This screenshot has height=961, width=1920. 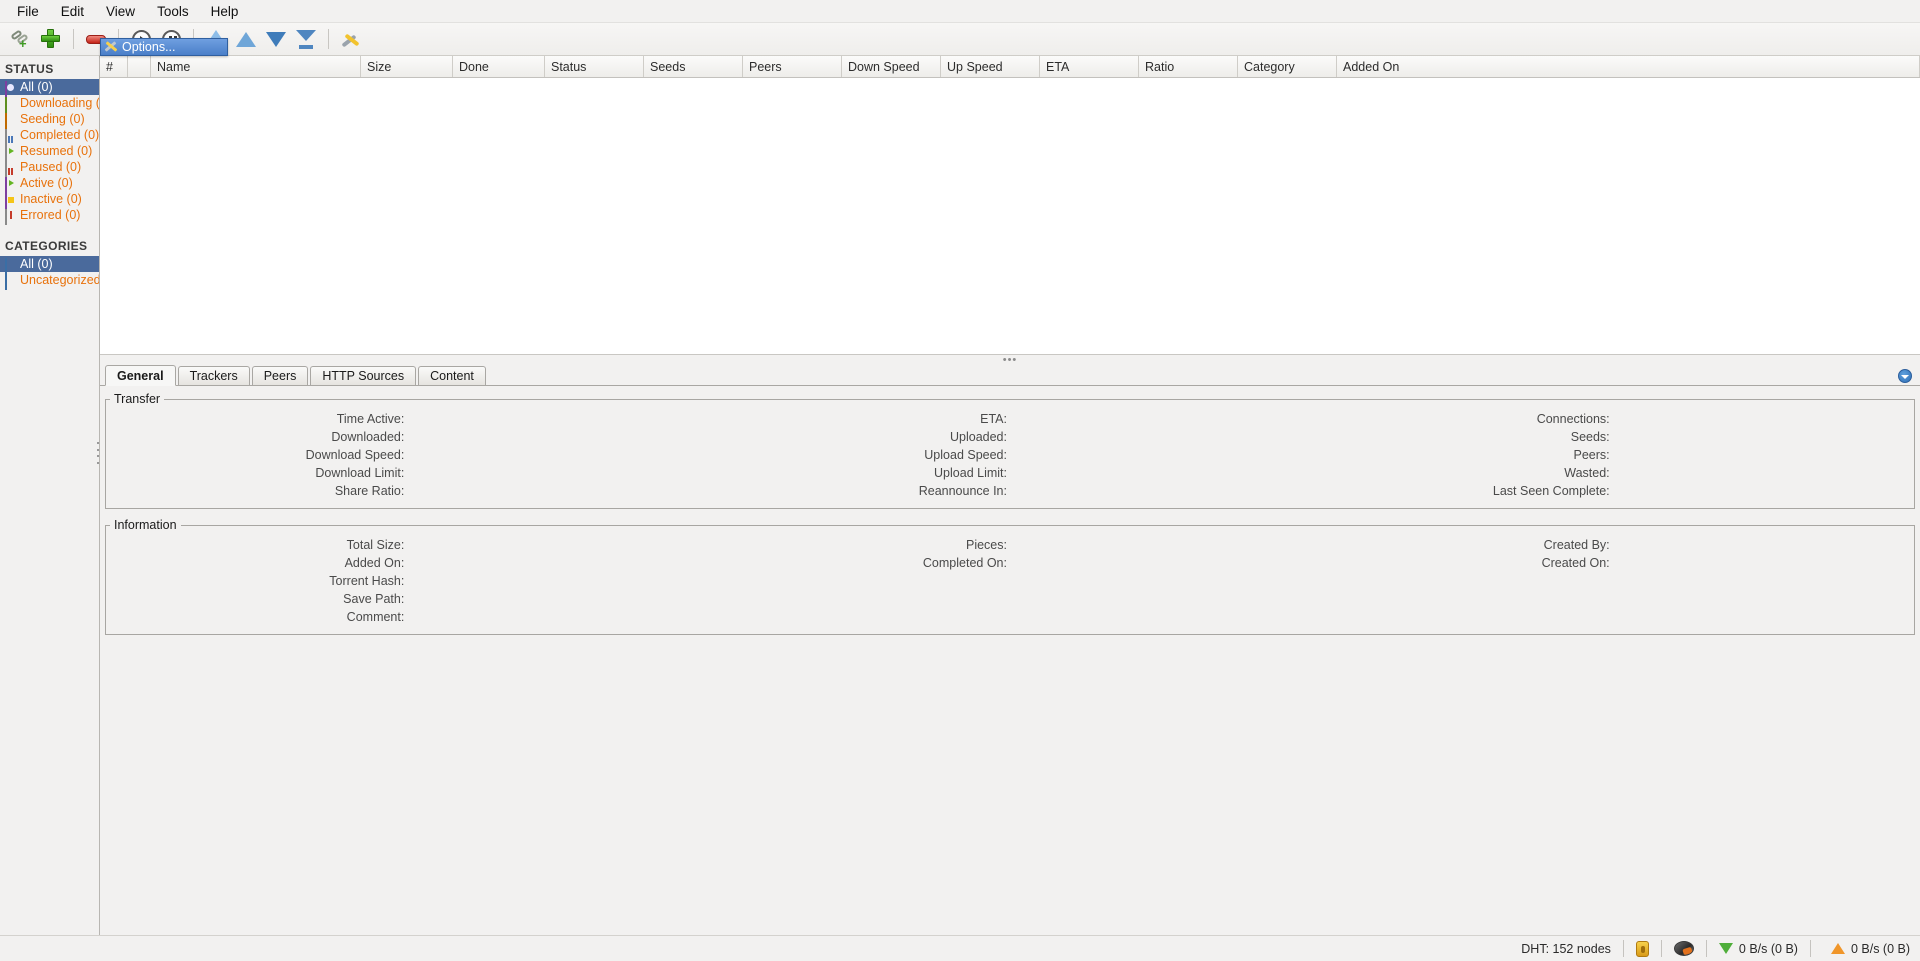 What do you see at coordinates (49, 281) in the screenshot?
I see `sidebar-category-uncategorized: Uncategorized (0)` at bounding box center [49, 281].